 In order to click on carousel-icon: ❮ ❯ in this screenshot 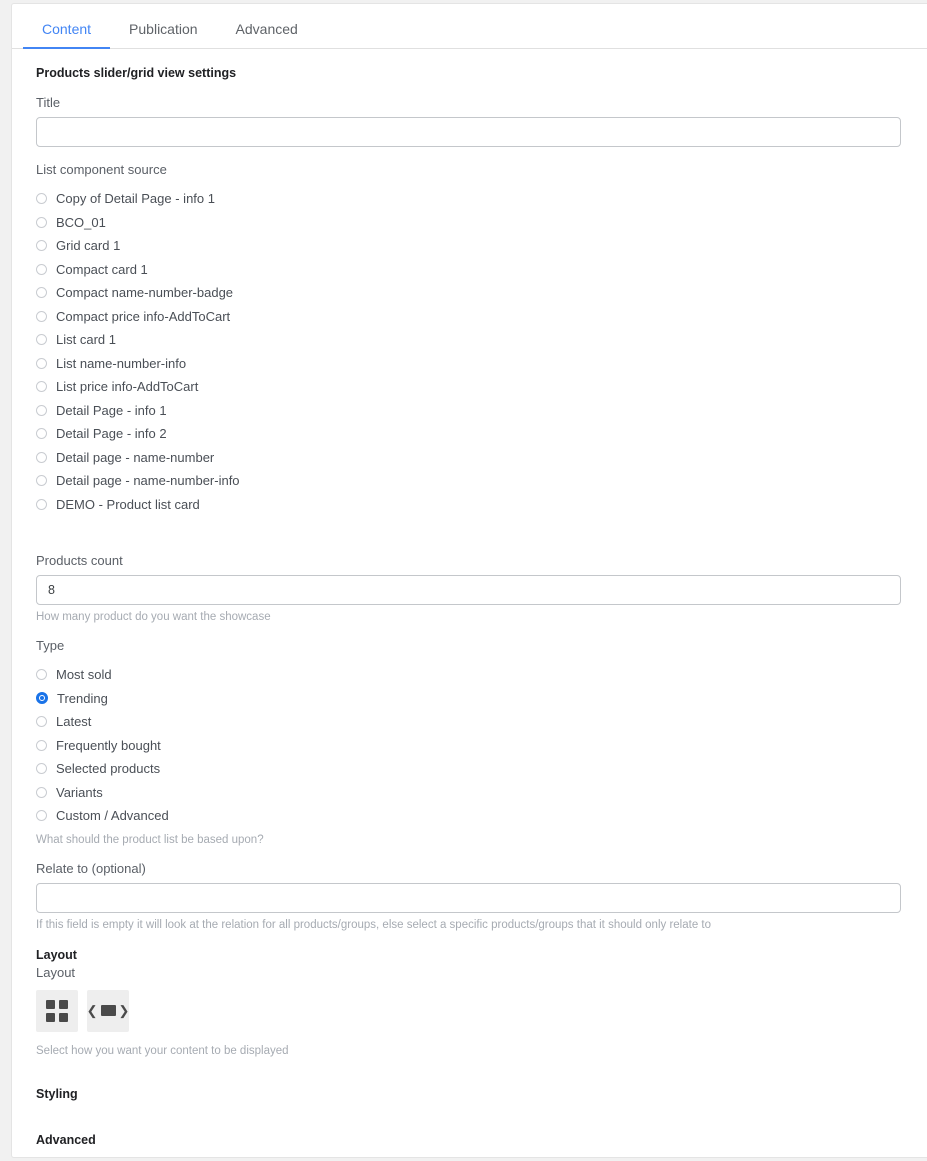, I will do `click(108, 1010)`.